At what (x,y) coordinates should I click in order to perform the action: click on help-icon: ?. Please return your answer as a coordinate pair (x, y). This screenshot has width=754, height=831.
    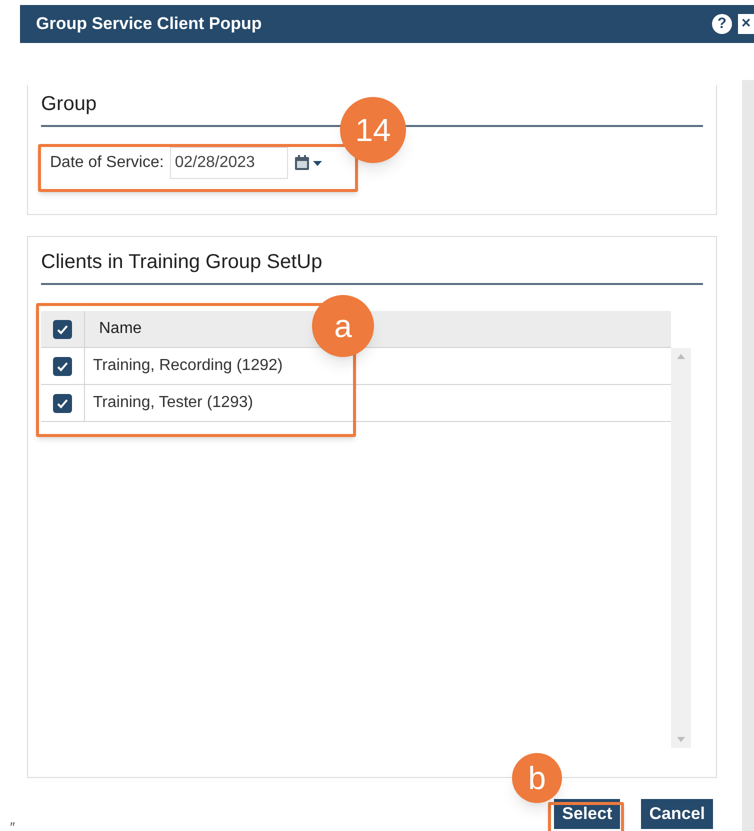
    Looking at the image, I should click on (722, 24).